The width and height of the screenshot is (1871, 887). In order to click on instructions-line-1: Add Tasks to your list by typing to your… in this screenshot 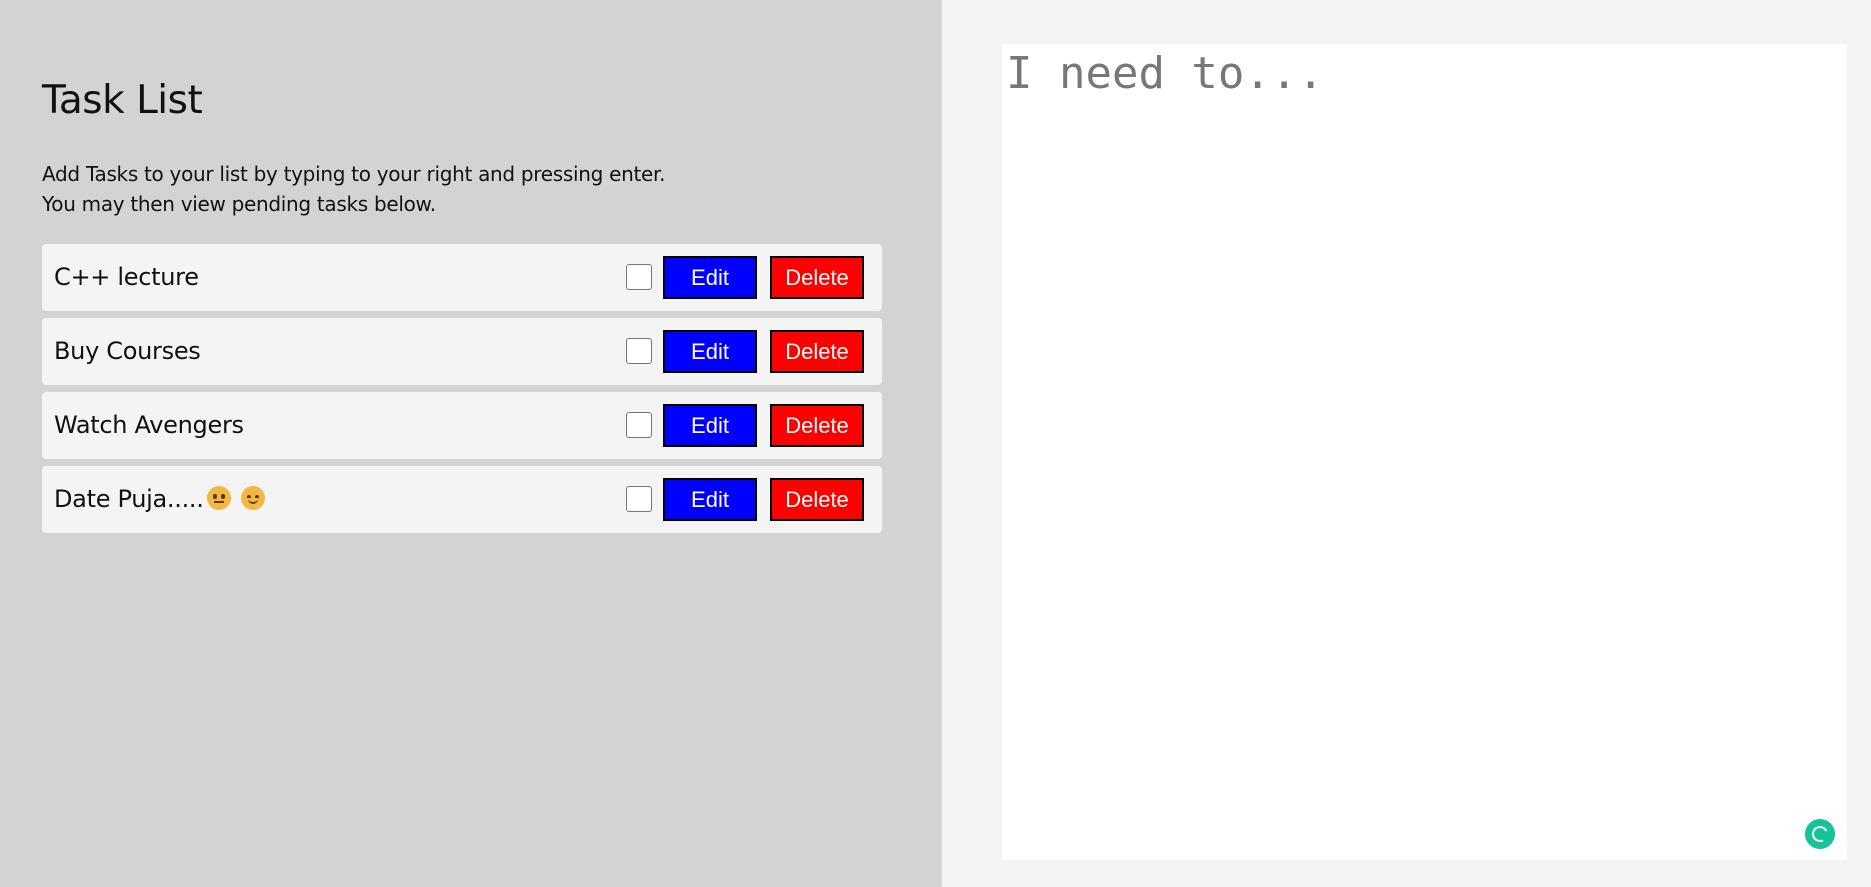, I will do `click(354, 174)`.